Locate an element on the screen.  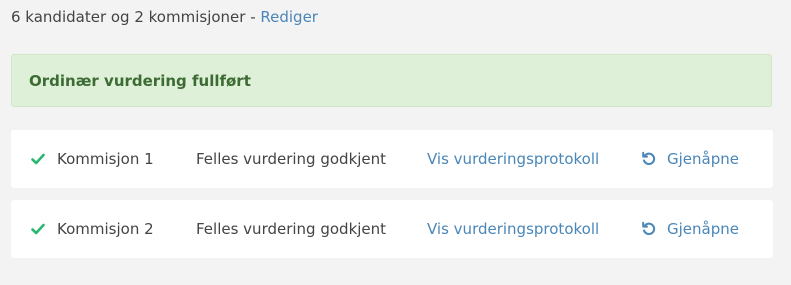
summary-line: 6 kandidater og 2 kommisjoner - Rediger is located at coordinates (164, 17).